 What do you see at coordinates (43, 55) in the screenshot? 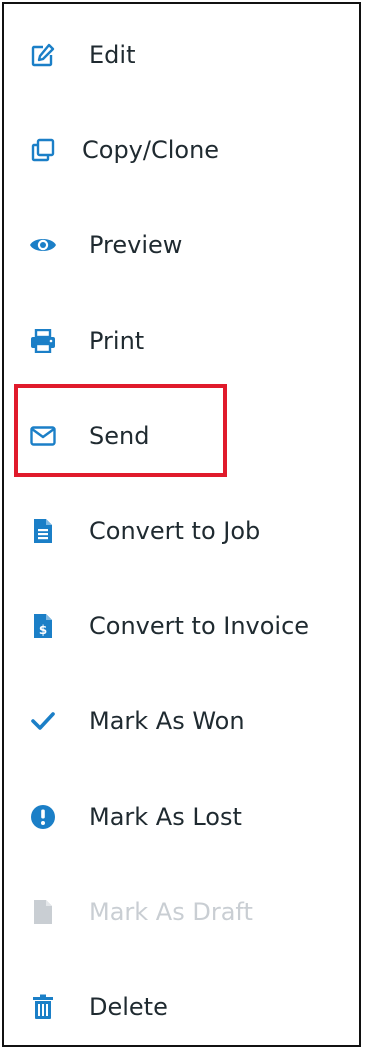
I see `edit-icon` at bounding box center [43, 55].